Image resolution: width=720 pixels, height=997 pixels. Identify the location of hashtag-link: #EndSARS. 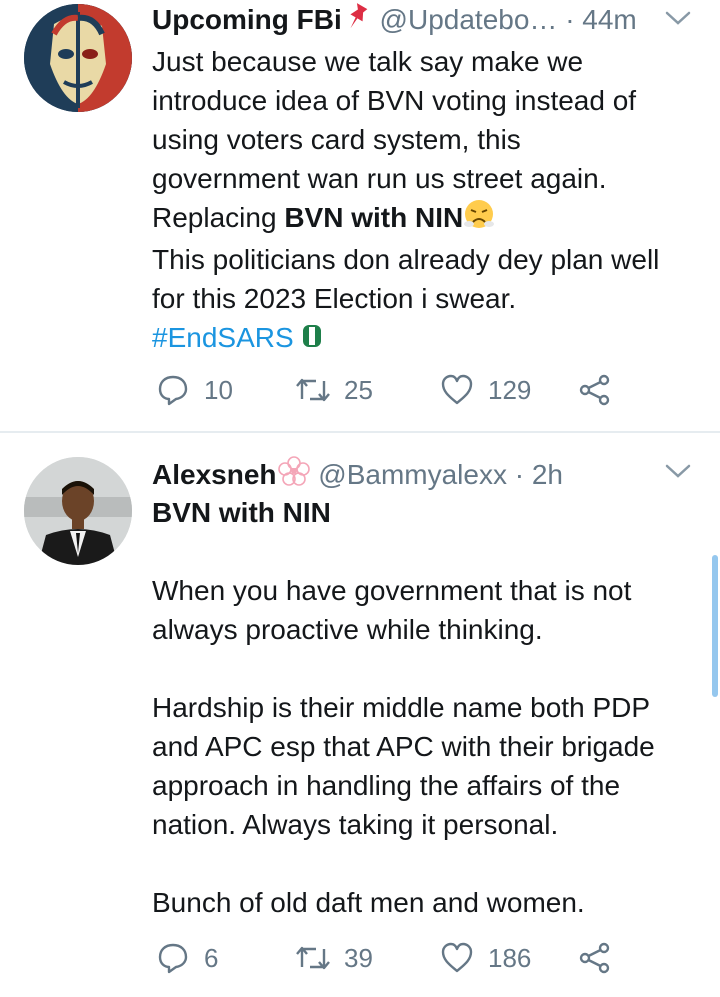
(223, 337).